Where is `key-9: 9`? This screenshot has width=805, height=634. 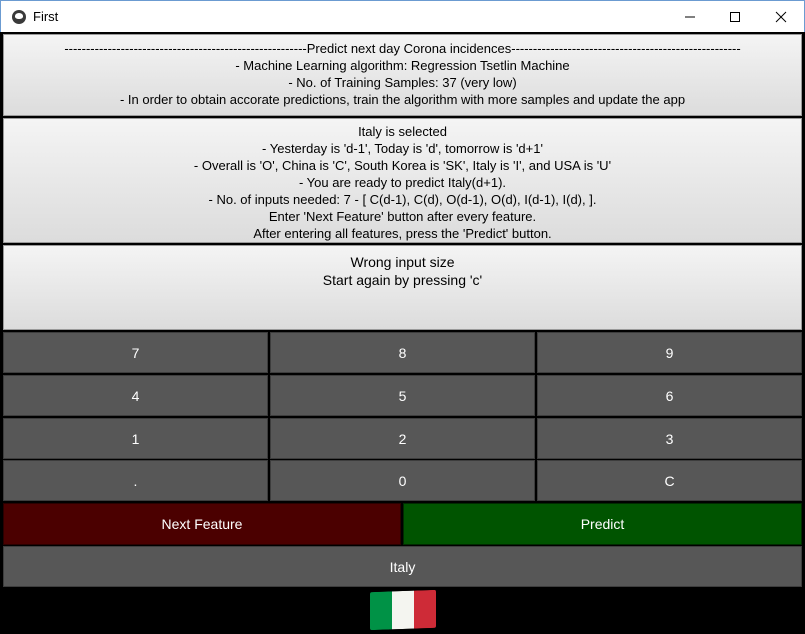 key-9: 9 is located at coordinates (669, 352).